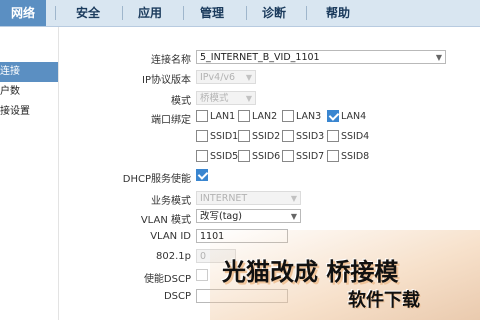 The image size is (480, 320). I want to click on dscp-label: DSCP, so click(177, 296).